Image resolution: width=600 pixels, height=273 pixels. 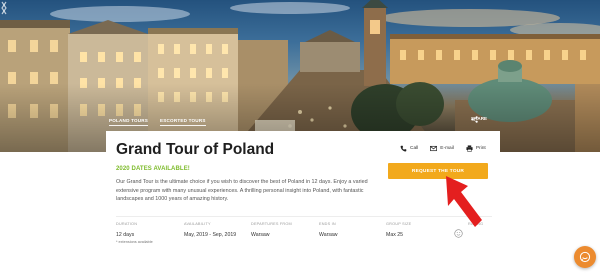 I want to click on availability-badge: 2020 DATES AVAILABLE!, so click(x=153, y=169).